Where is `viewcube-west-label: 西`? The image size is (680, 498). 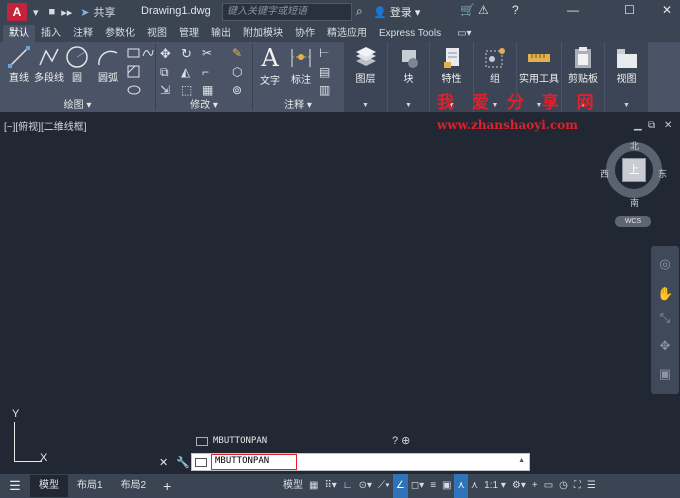
viewcube-west-label: 西 is located at coordinates (604, 173).